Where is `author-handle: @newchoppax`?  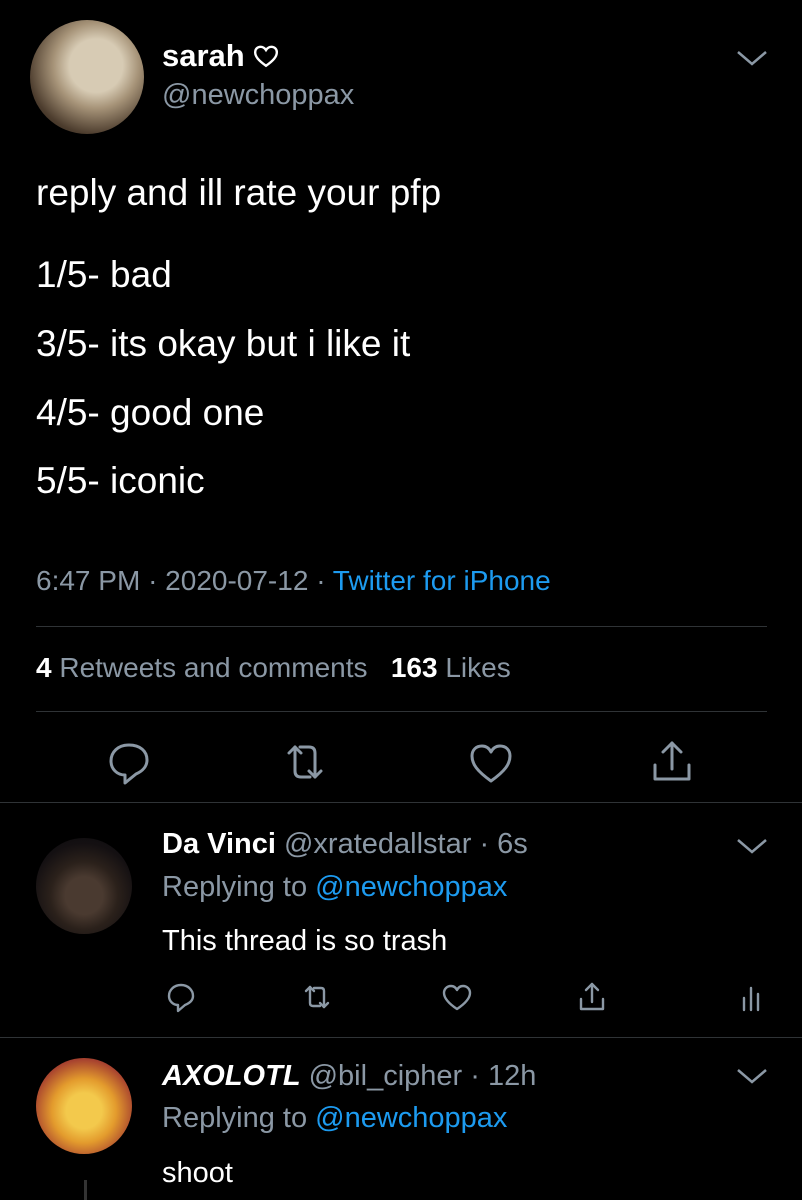 author-handle: @newchoppax is located at coordinates (258, 95).